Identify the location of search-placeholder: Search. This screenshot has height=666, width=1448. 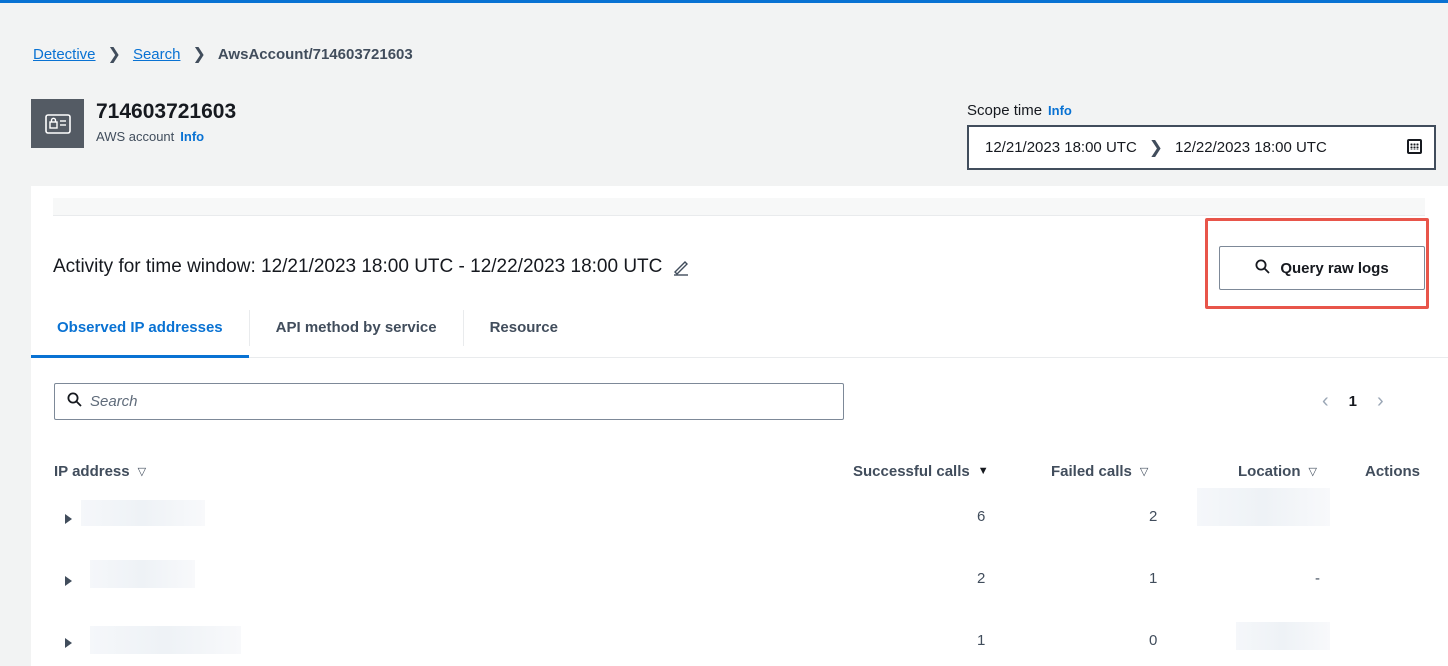
(114, 401).